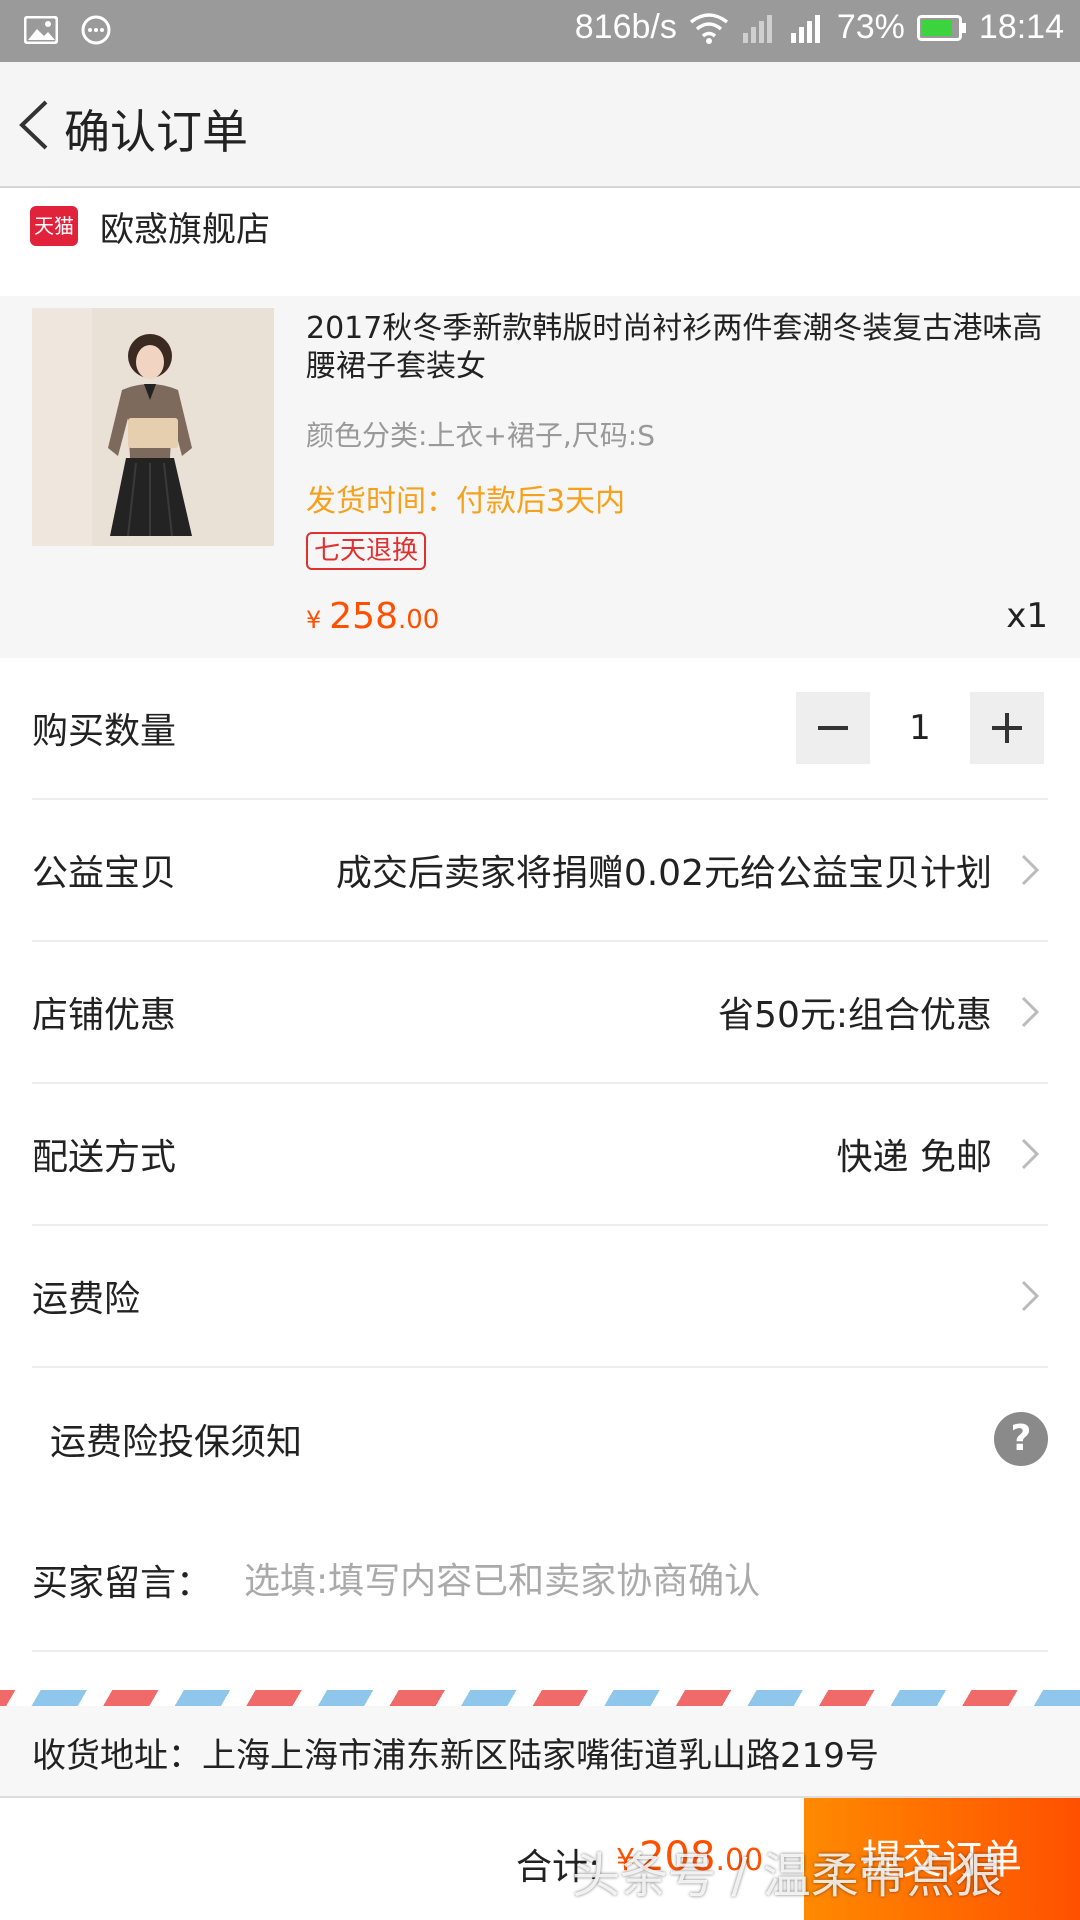 This screenshot has width=1080, height=1920. I want to click on chevron-left-icon, so click(33, 125).